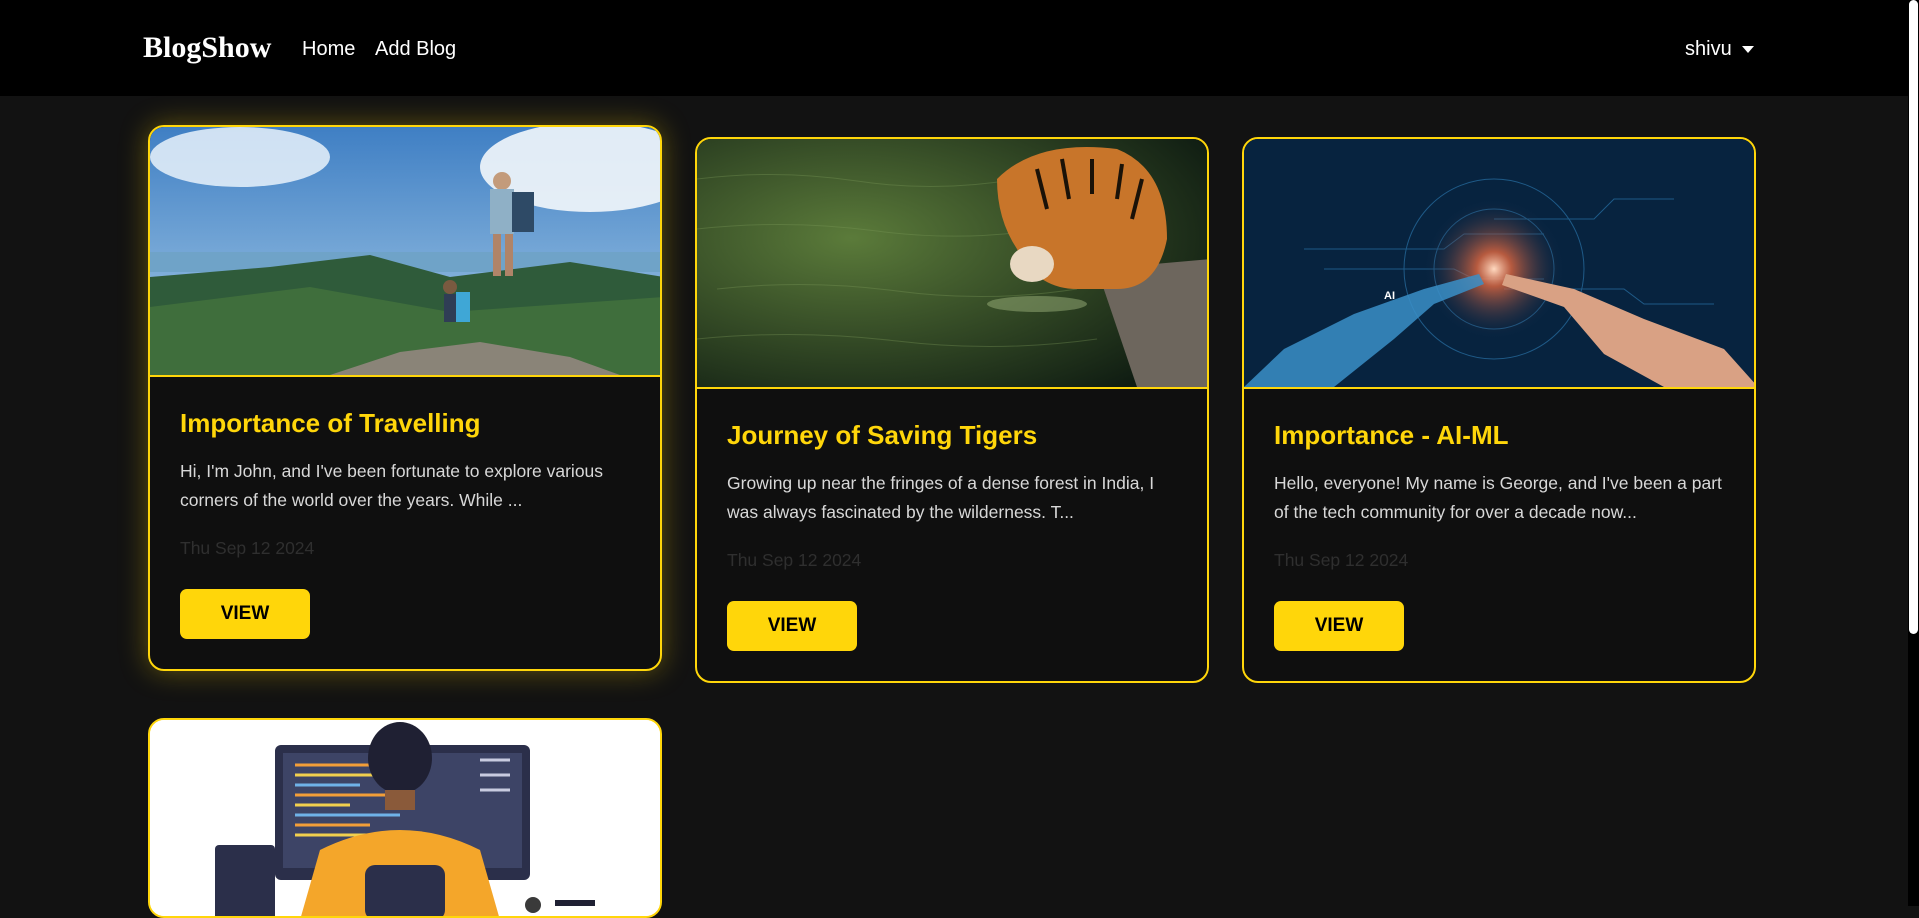 This screenshot has height=918, width=1919. Describe the element at coordinates (1499, 264) in the screenshot. I see `ai-hand-touch-image: AI` at that location.